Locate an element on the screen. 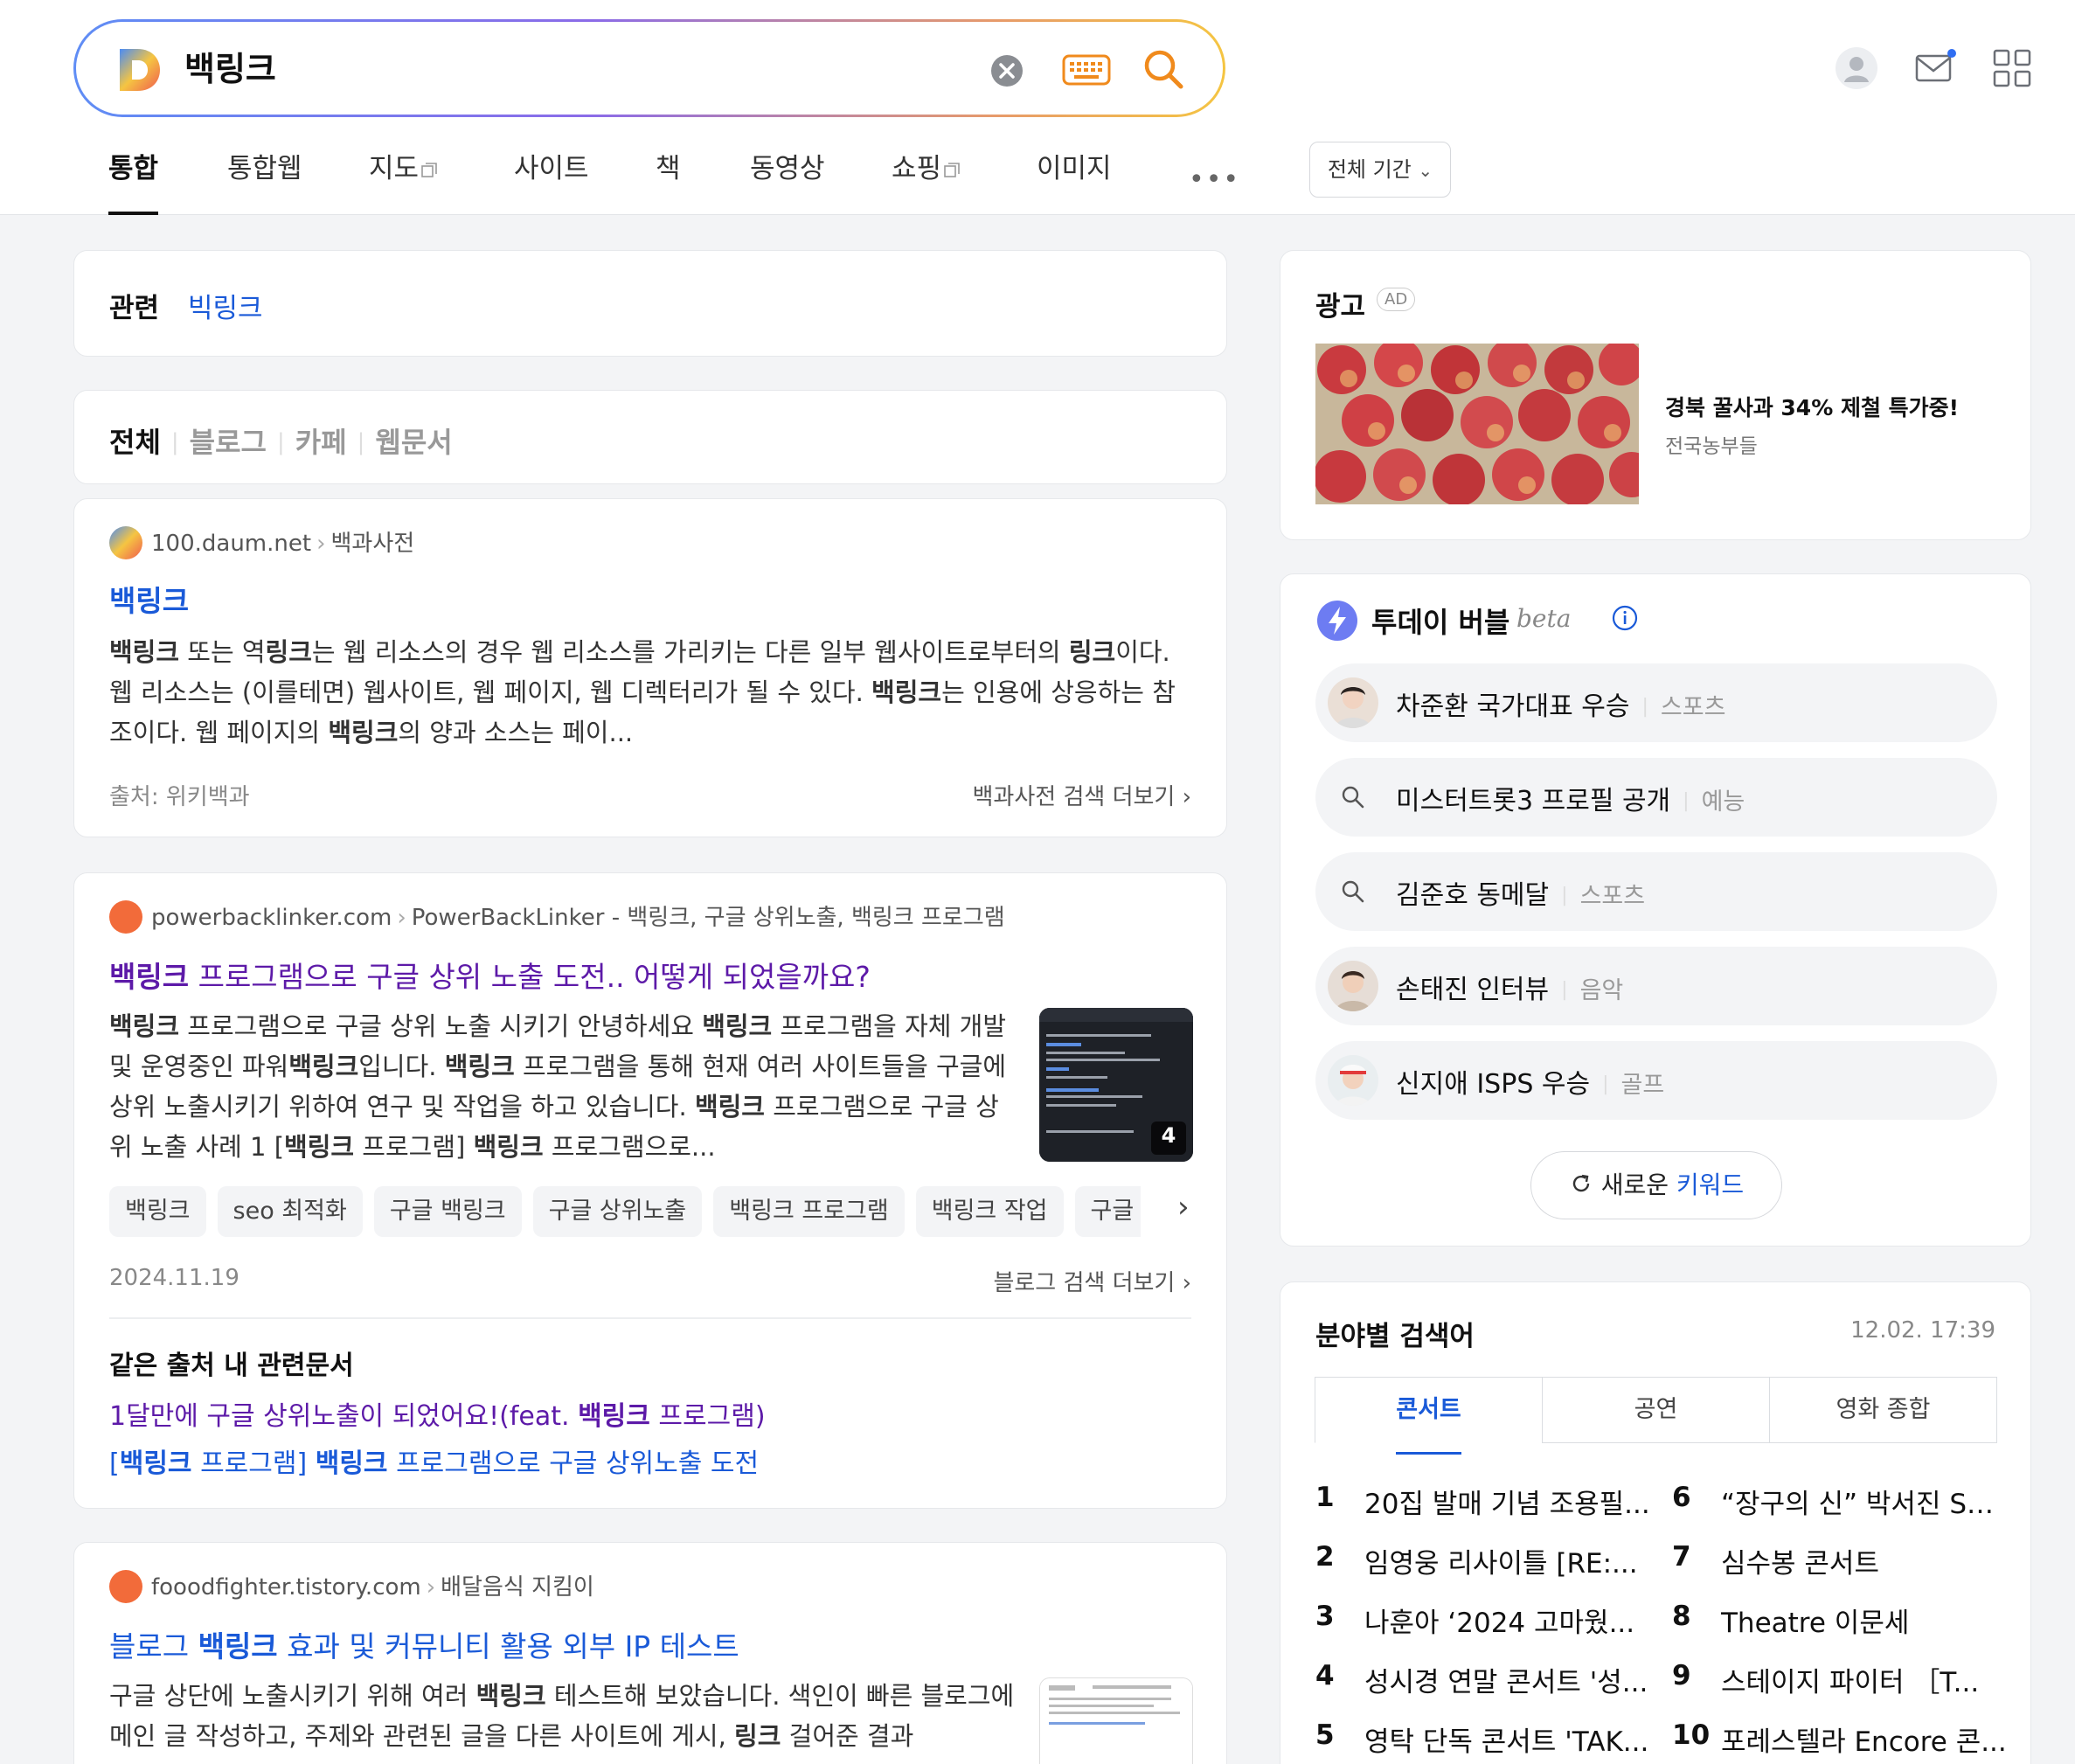 The height and width of the screenshot is (1764, 2075). tab-integrated-web: 통합웹 is located at coordinates (264, 182).